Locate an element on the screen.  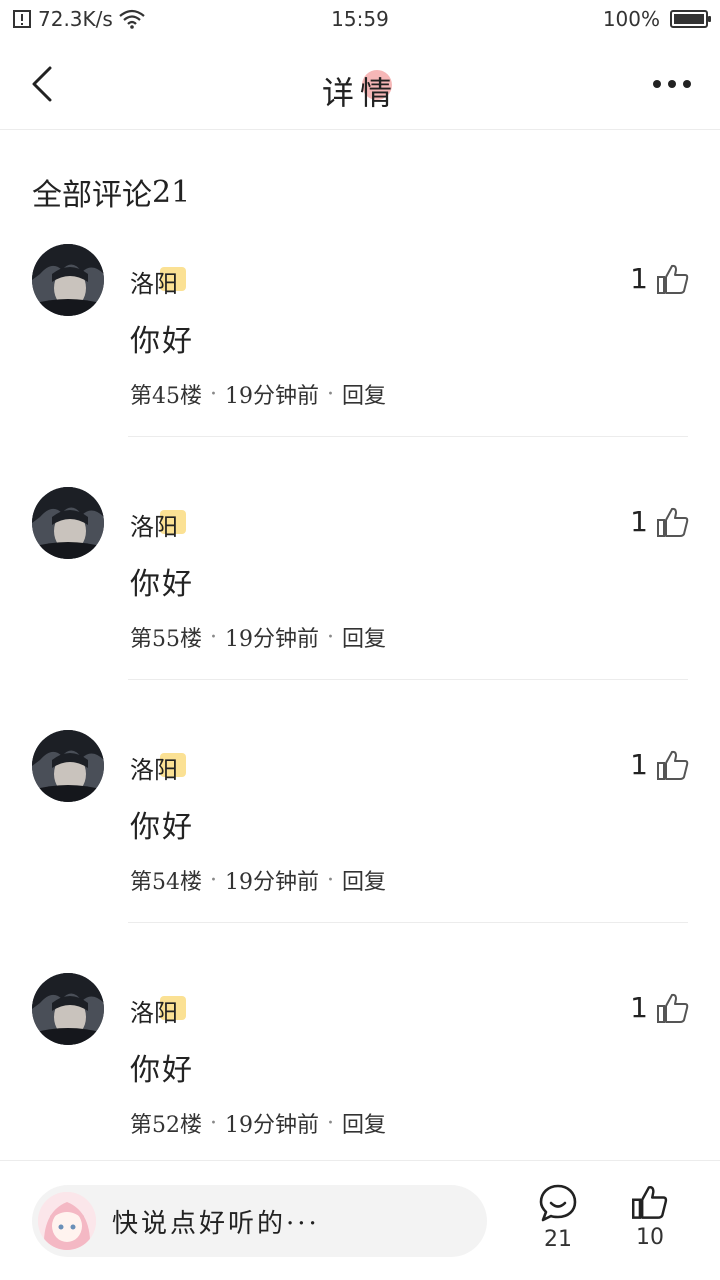
wifi-icon is located at coordinates (132, 19).